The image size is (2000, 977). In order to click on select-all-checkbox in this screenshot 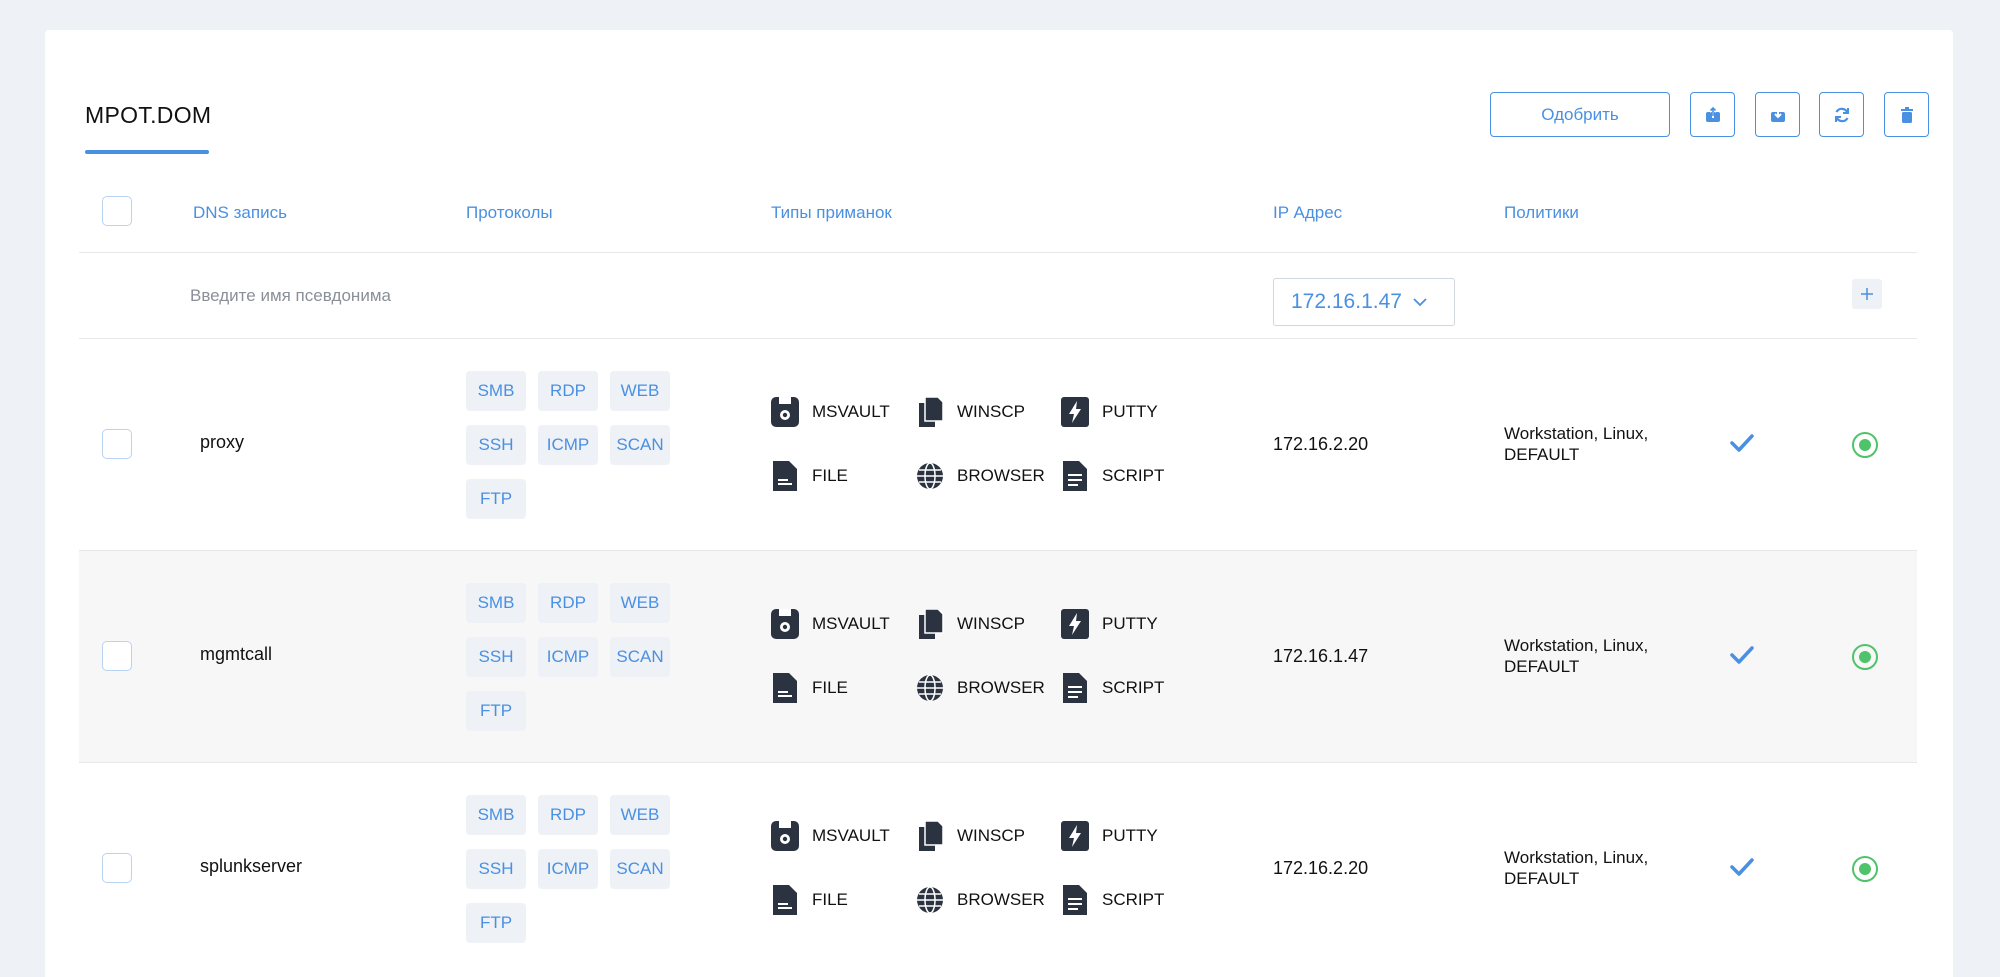, I will do `click(117, 211)`.